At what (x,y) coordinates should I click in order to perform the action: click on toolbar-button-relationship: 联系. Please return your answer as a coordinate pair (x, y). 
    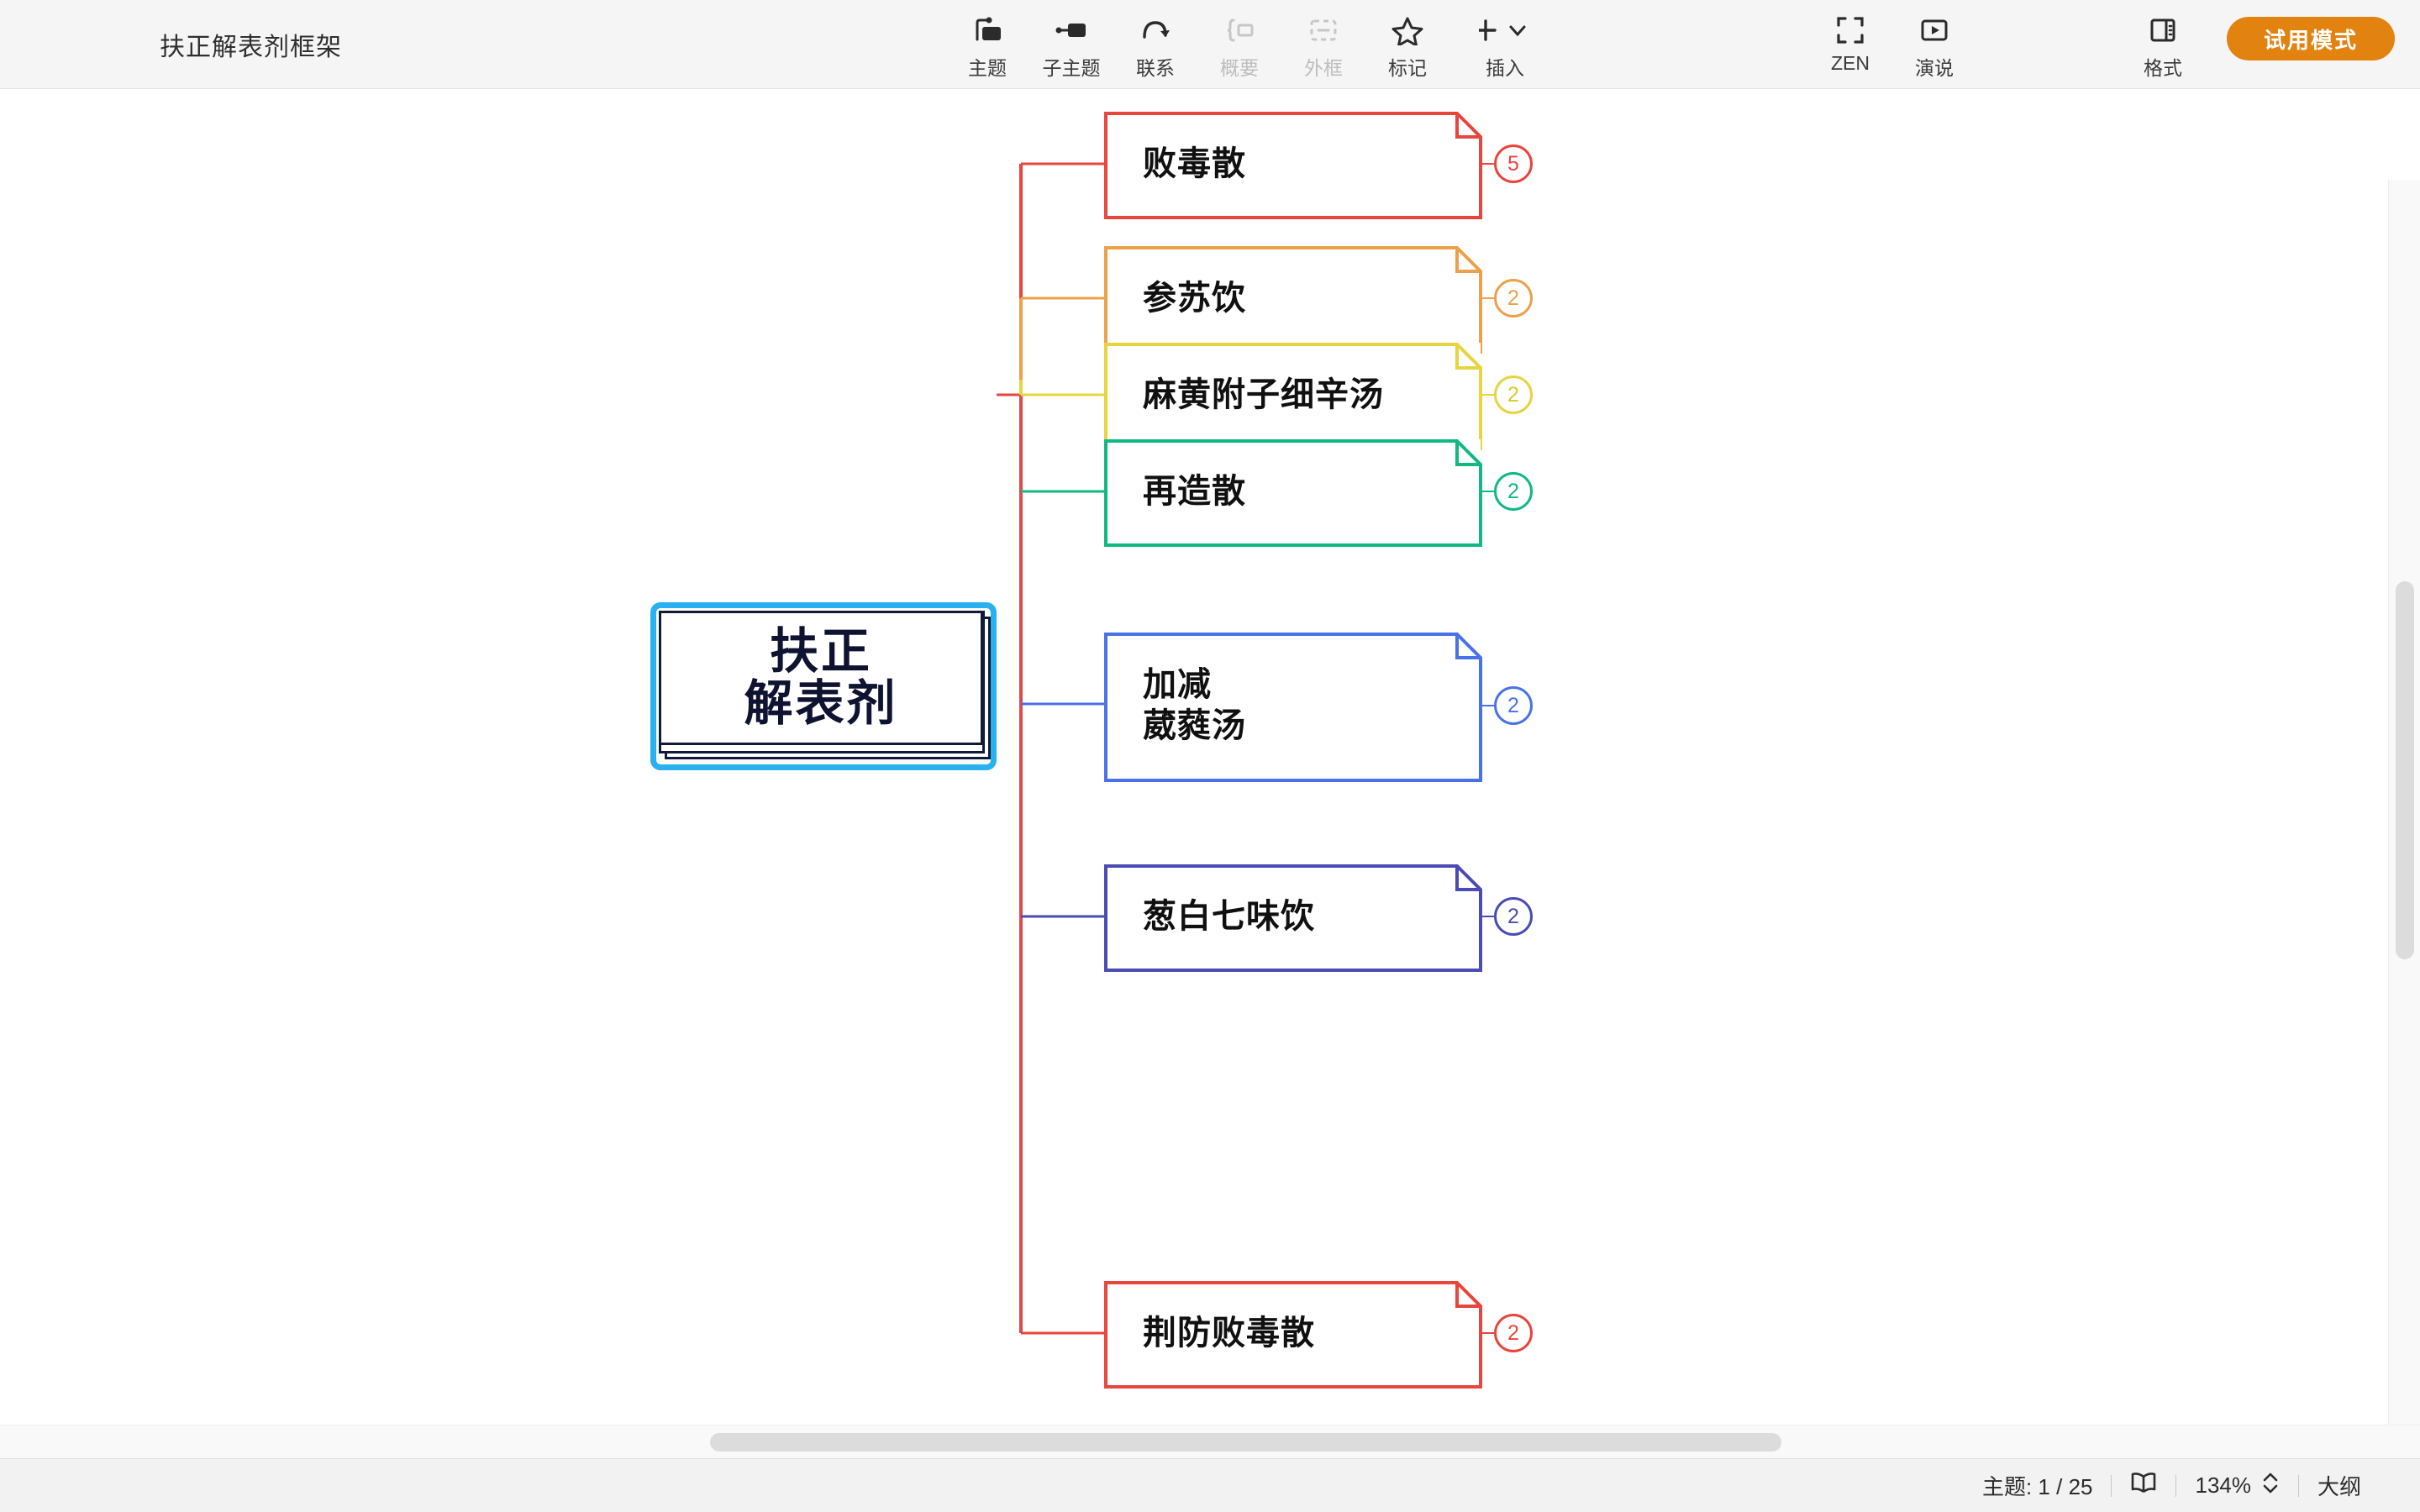
    Looking at the image, I should click on (1155, 44).